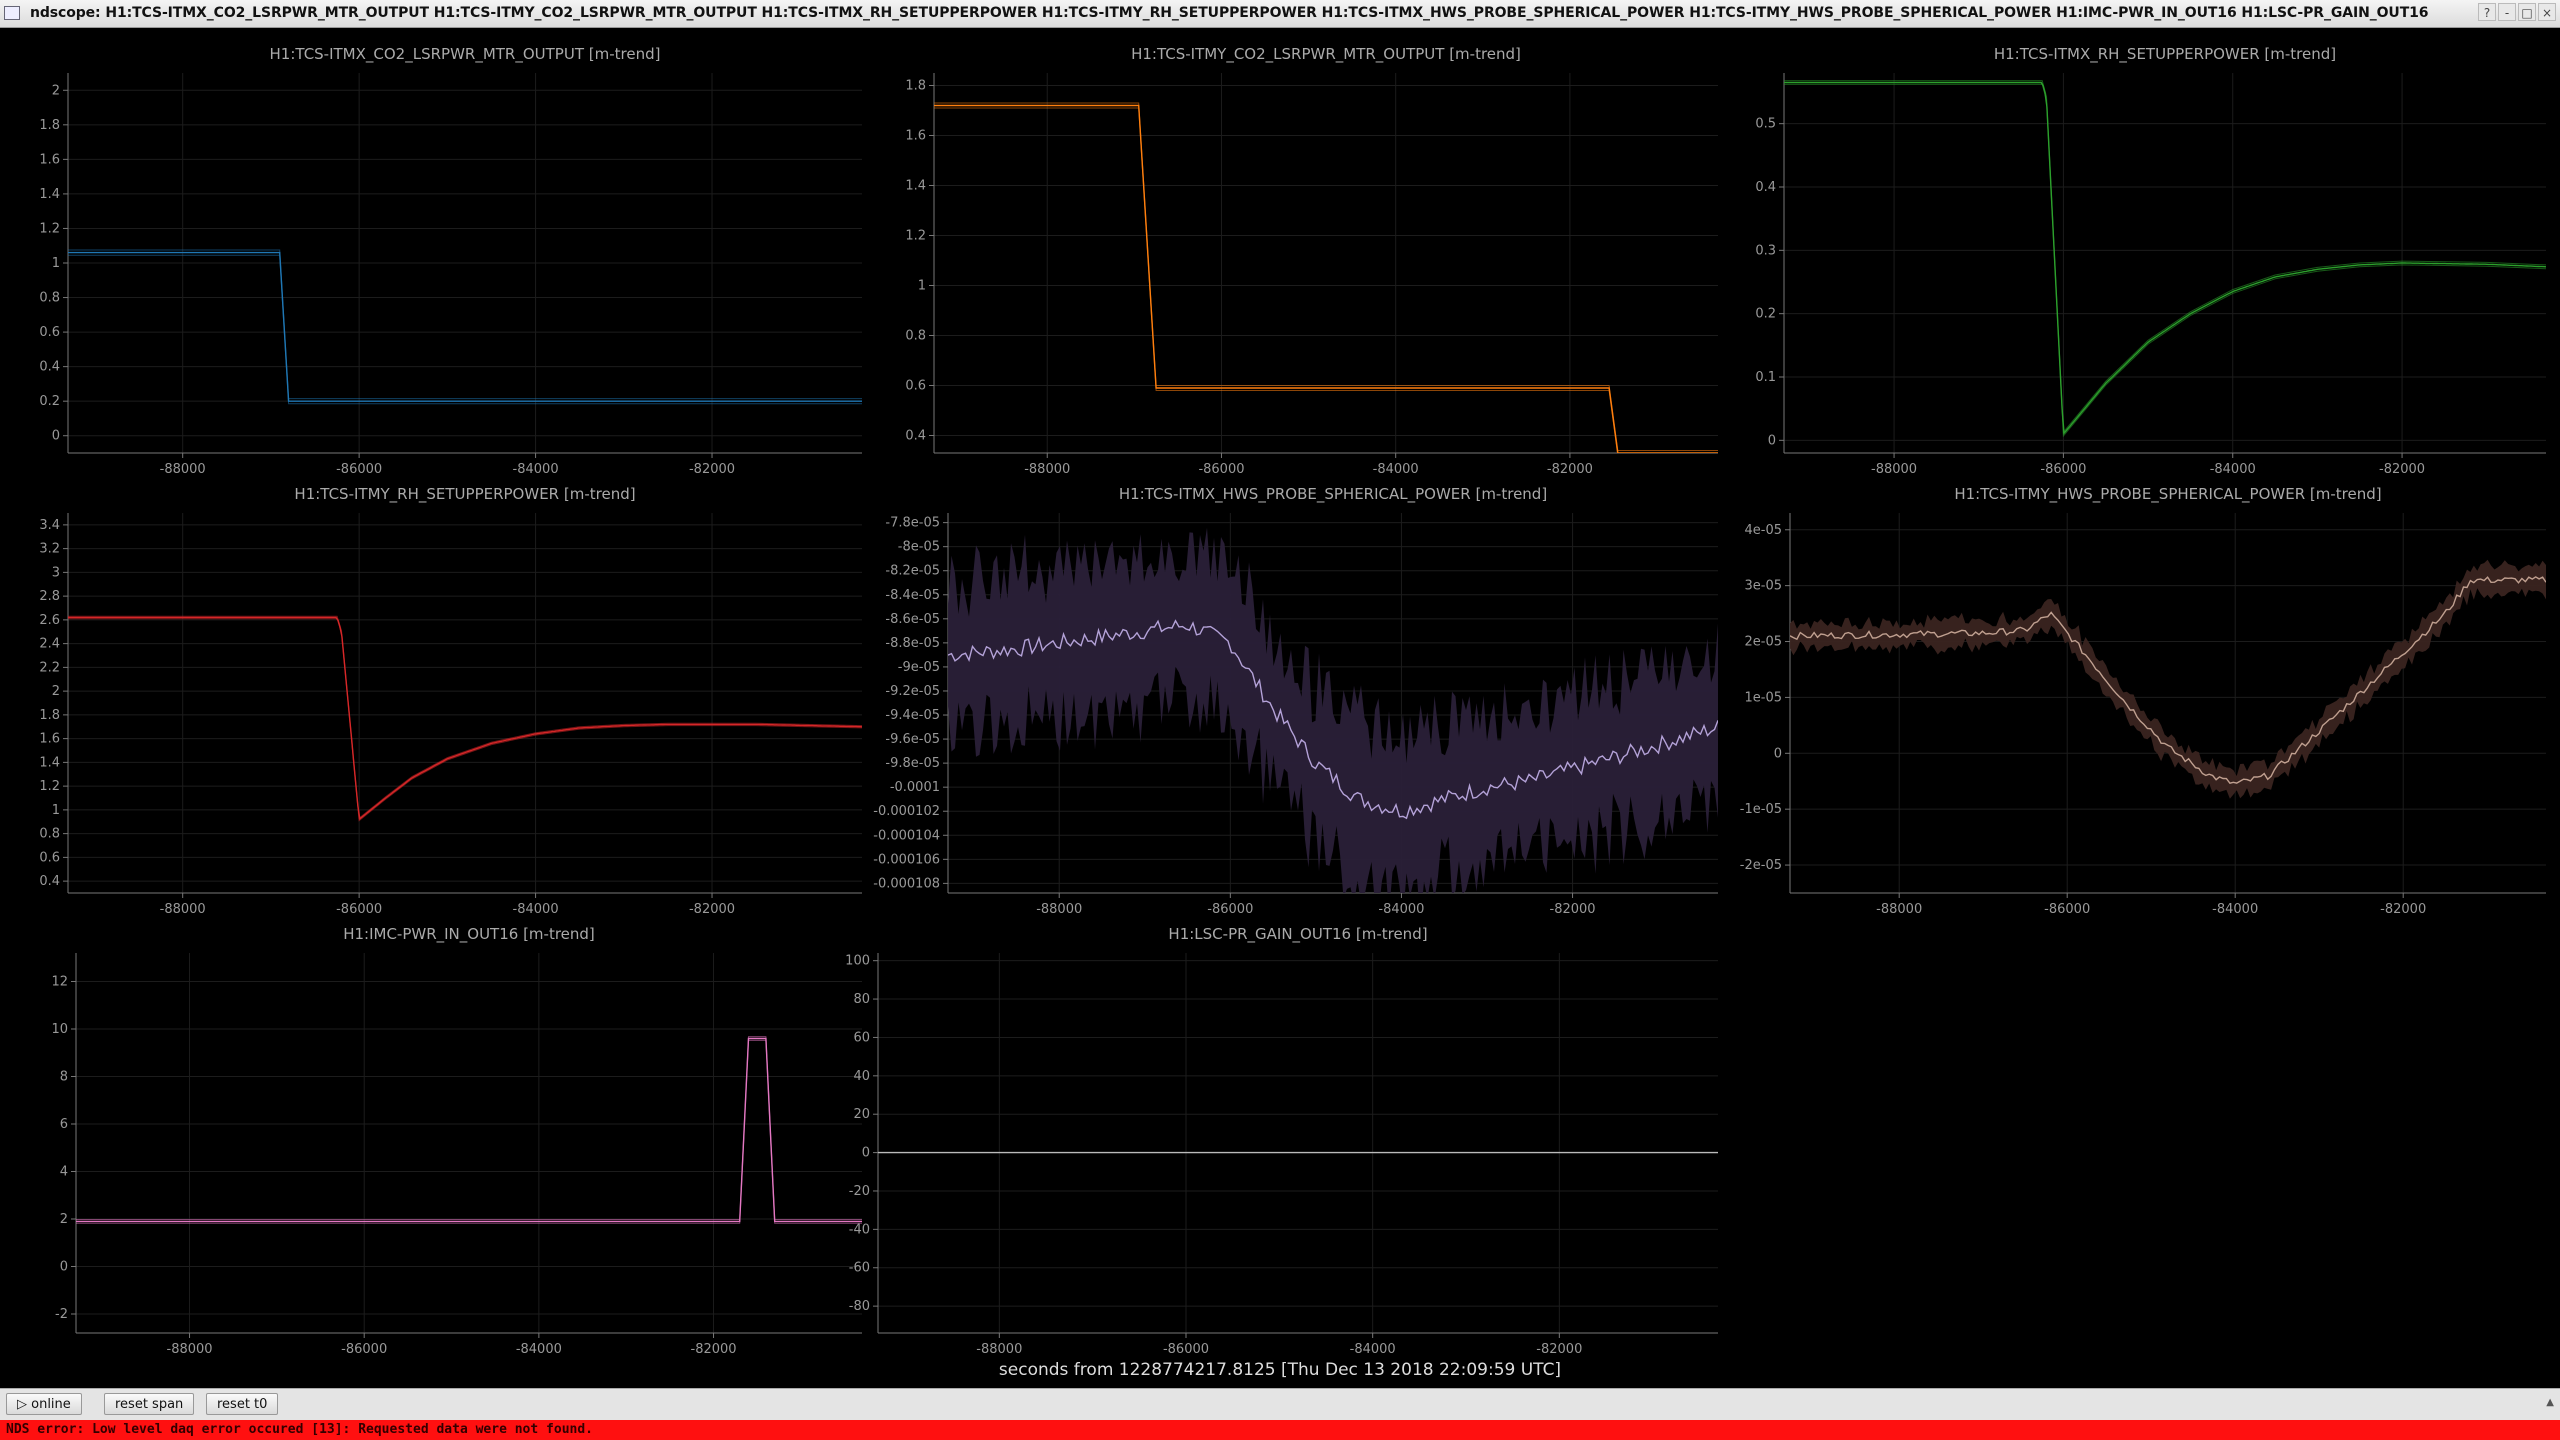 The image size is (2560, 1440). What do you see at coordinates (861, 1076) in the screenshot?
I see `y-tick-label: 40` at bounding box center [861, 1076].